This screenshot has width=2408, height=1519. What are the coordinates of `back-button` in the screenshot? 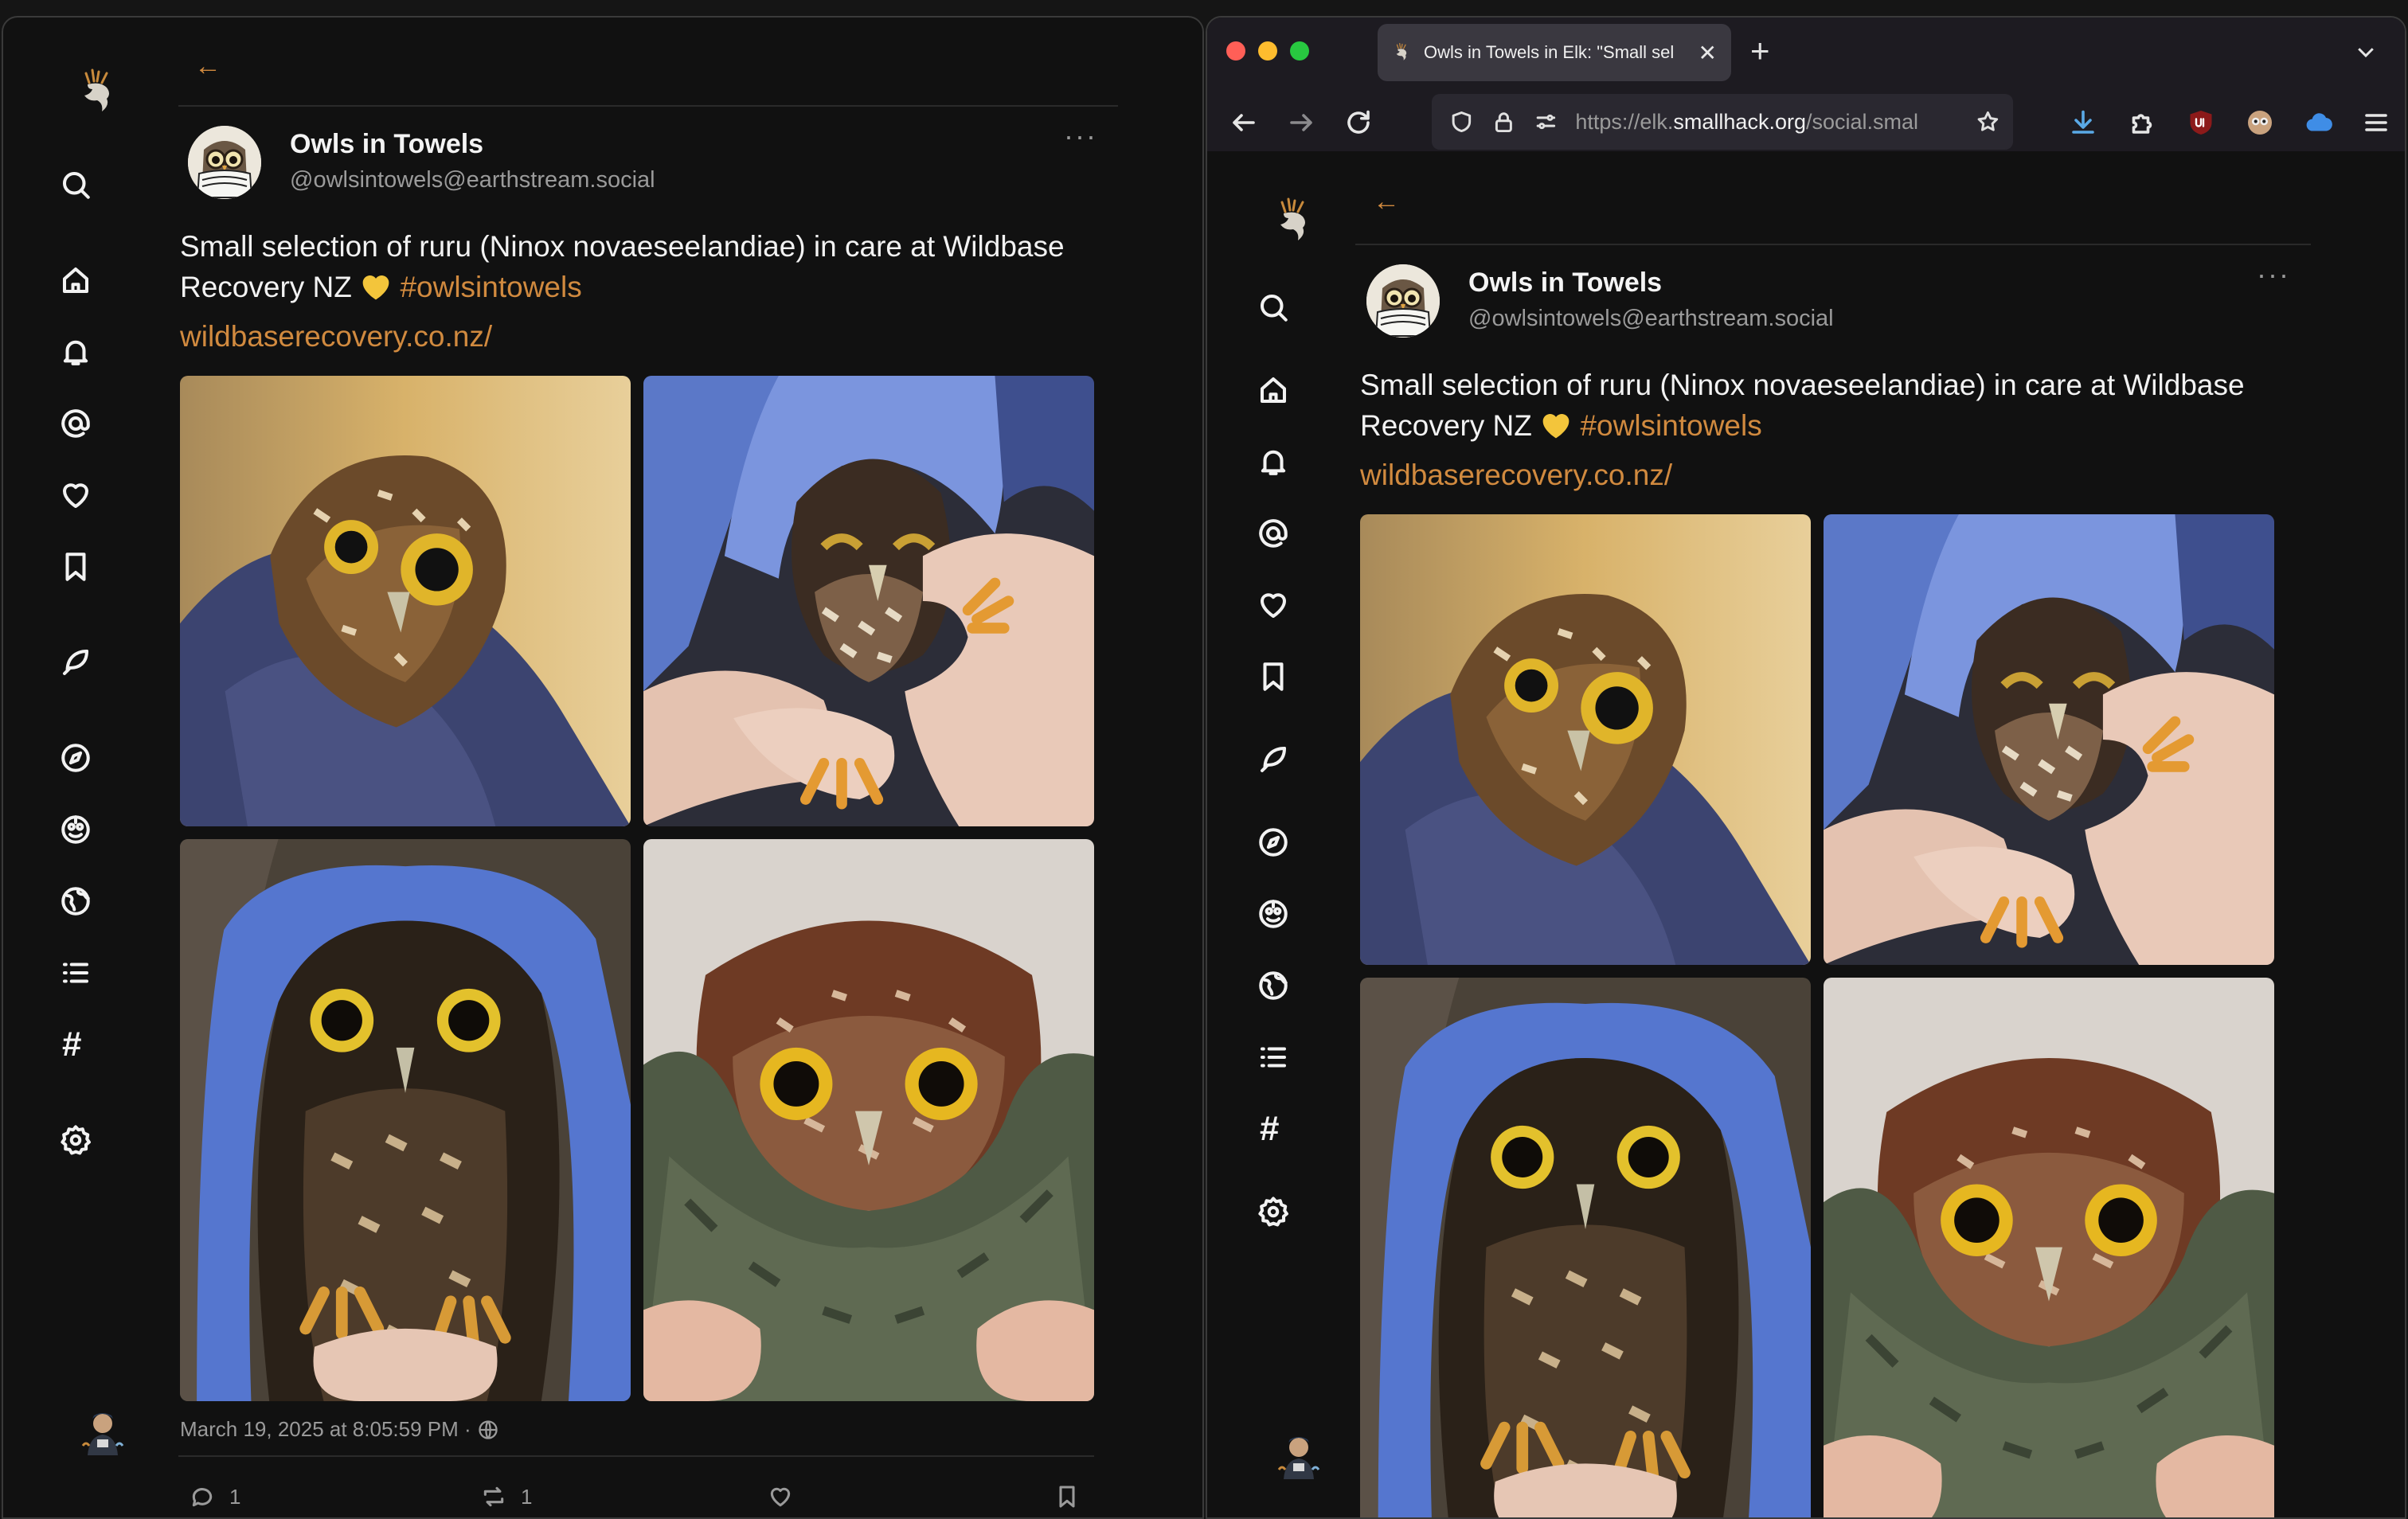 It's located at (1243, 122).